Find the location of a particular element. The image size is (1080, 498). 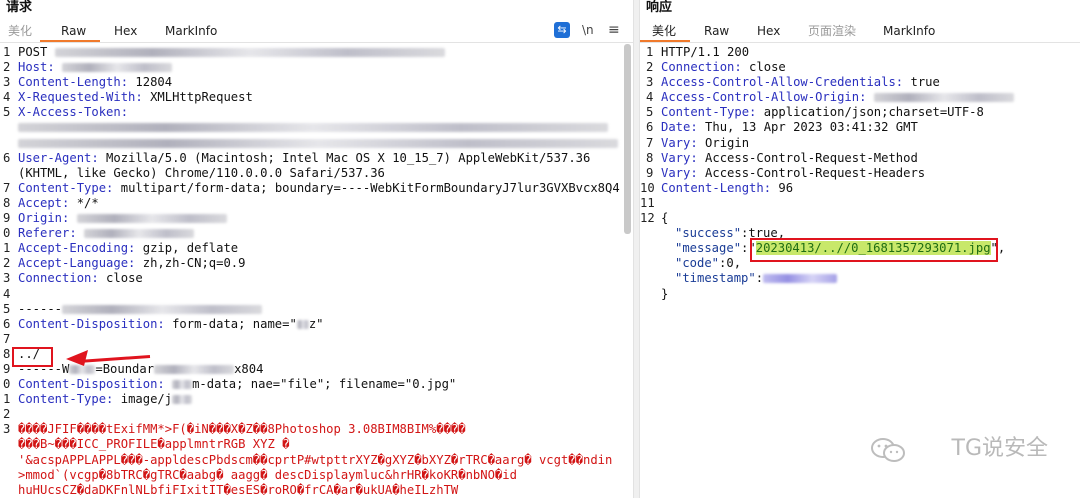

pane-divider is located at coordinates (636, 249).